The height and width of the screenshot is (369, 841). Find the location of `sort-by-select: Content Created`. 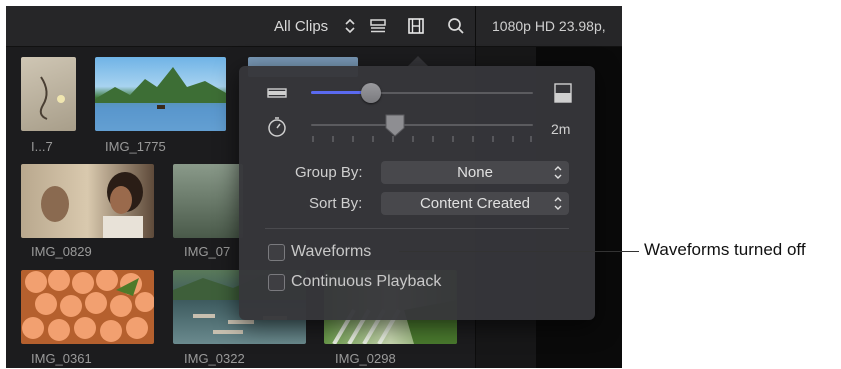

sort-by-select: Content Created is located at coordinates (475, 203).